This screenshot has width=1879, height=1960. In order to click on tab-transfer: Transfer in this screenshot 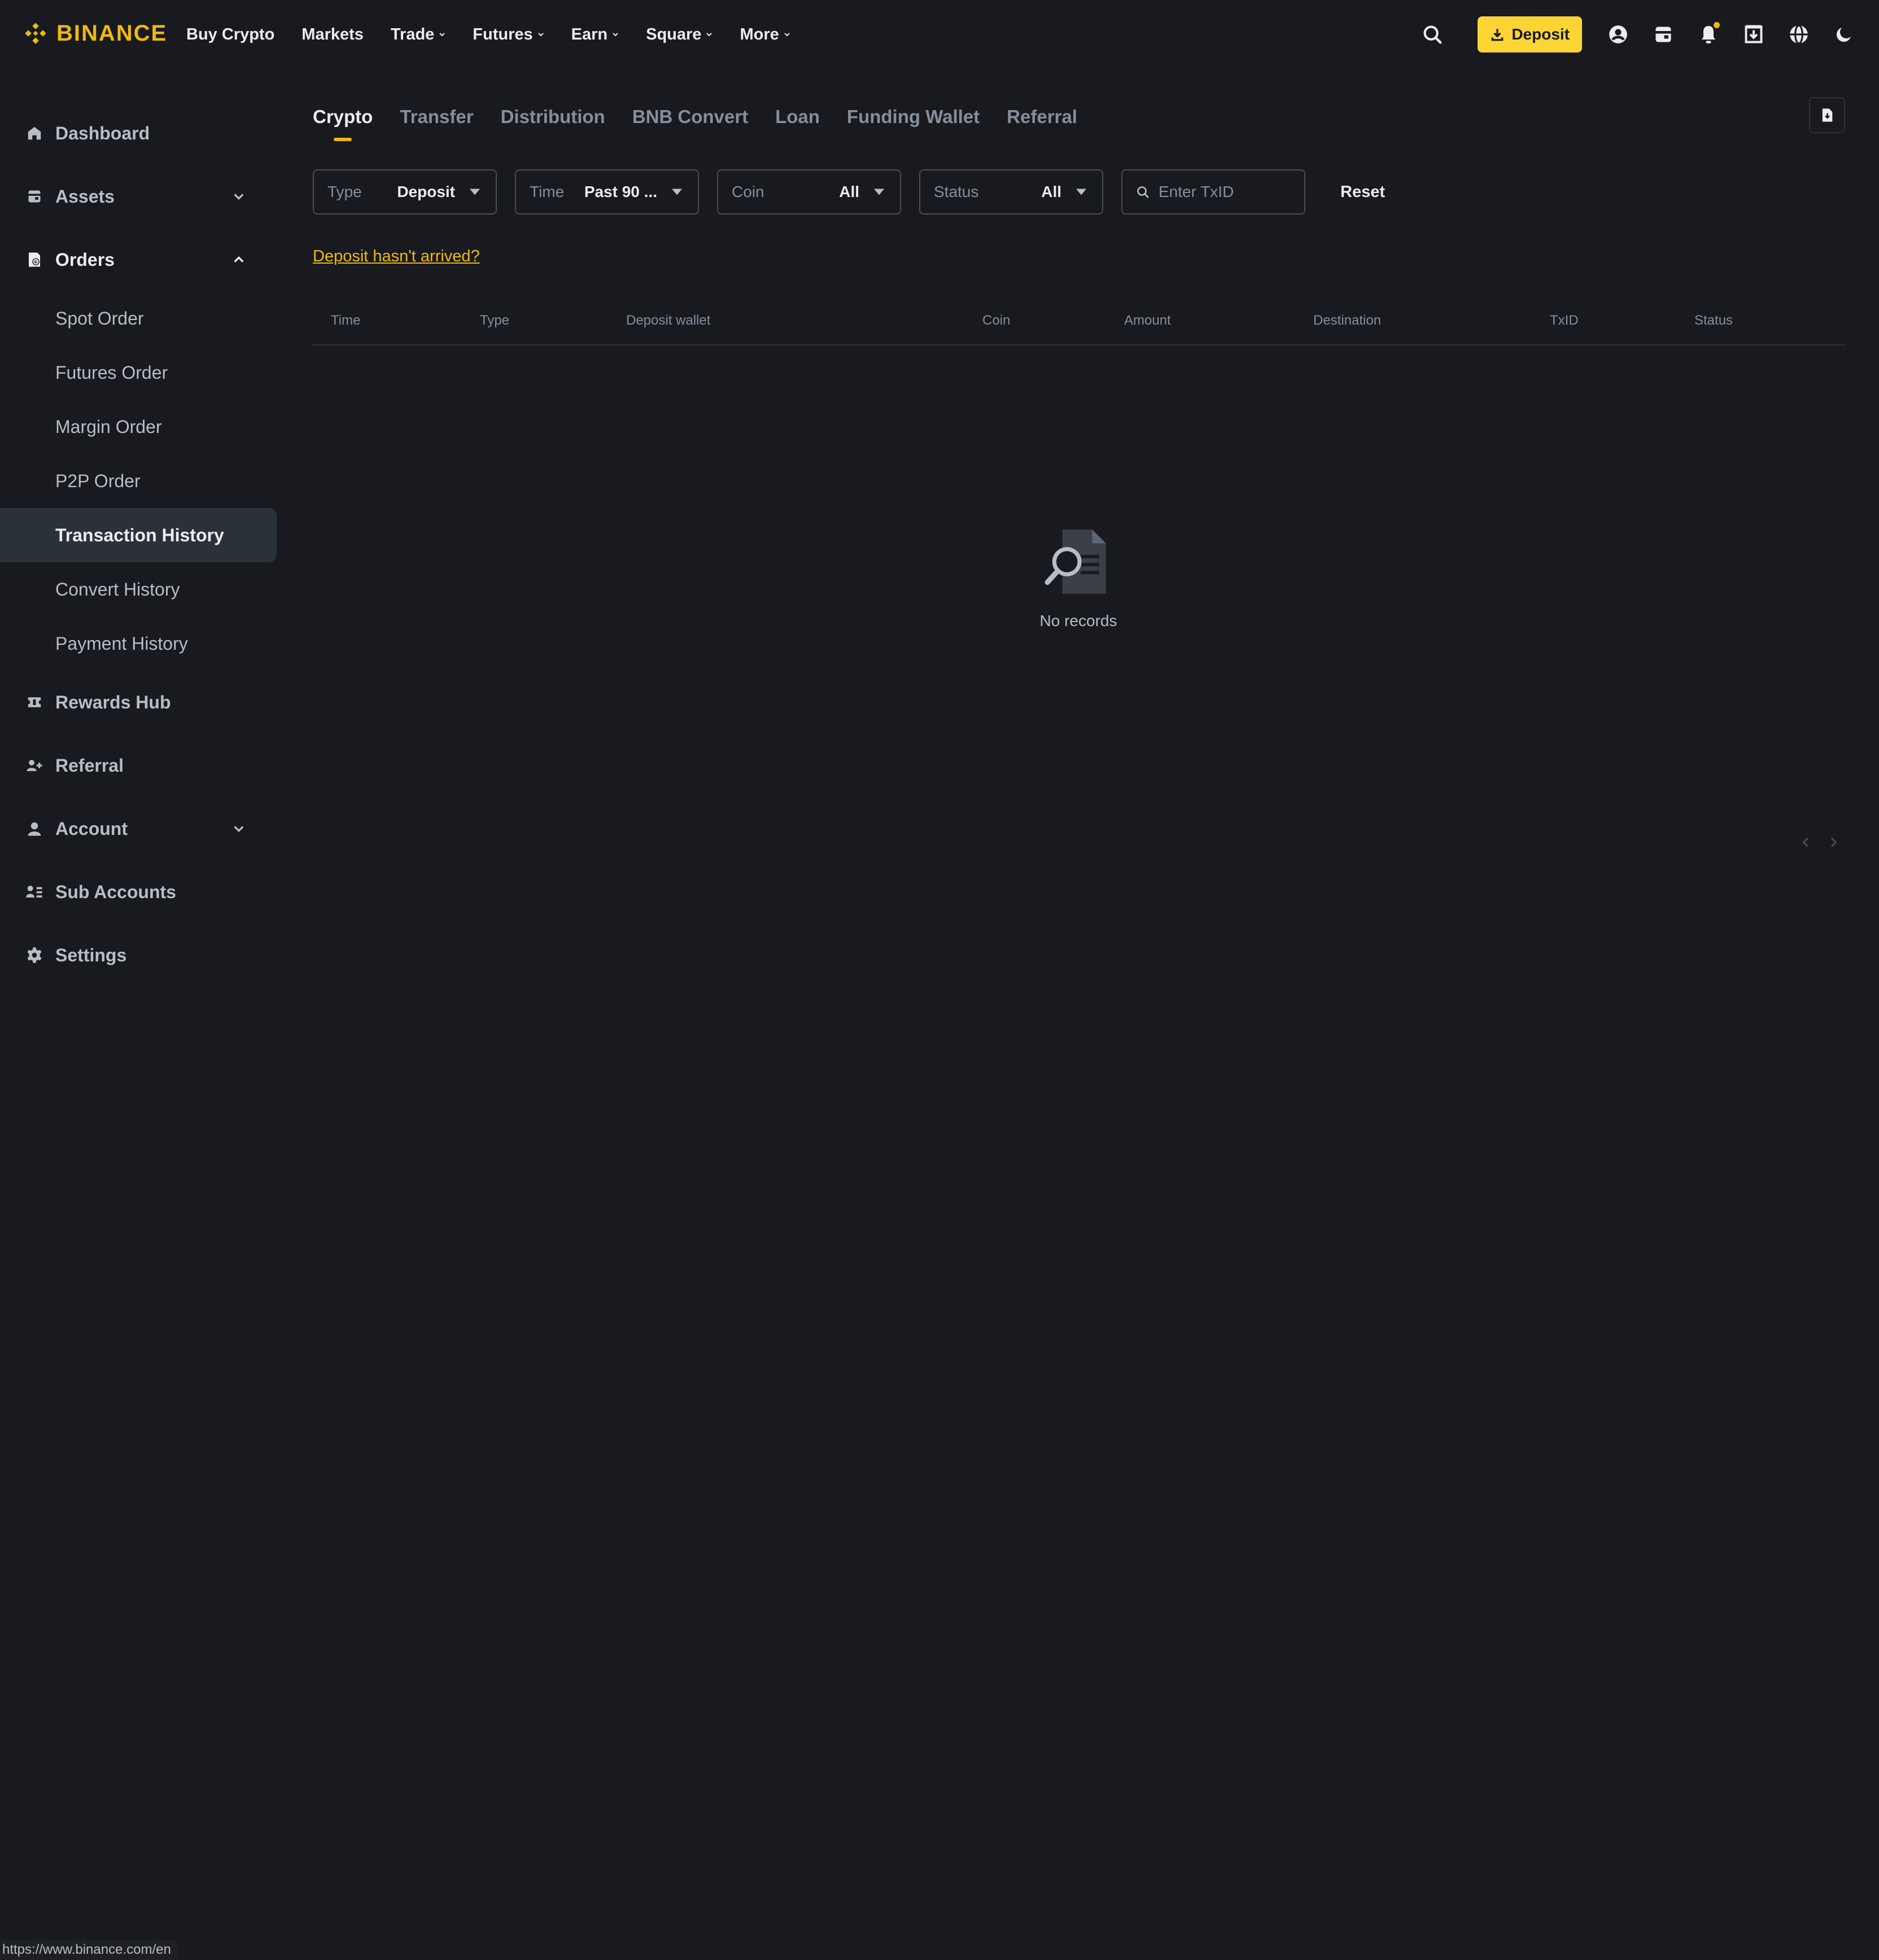, I will do `click(436, 117)`.